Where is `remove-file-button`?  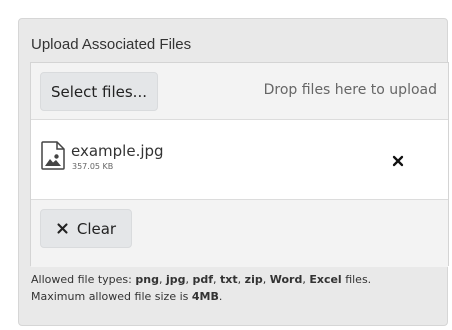
remove-file-button is located at coordinates (398, 161).